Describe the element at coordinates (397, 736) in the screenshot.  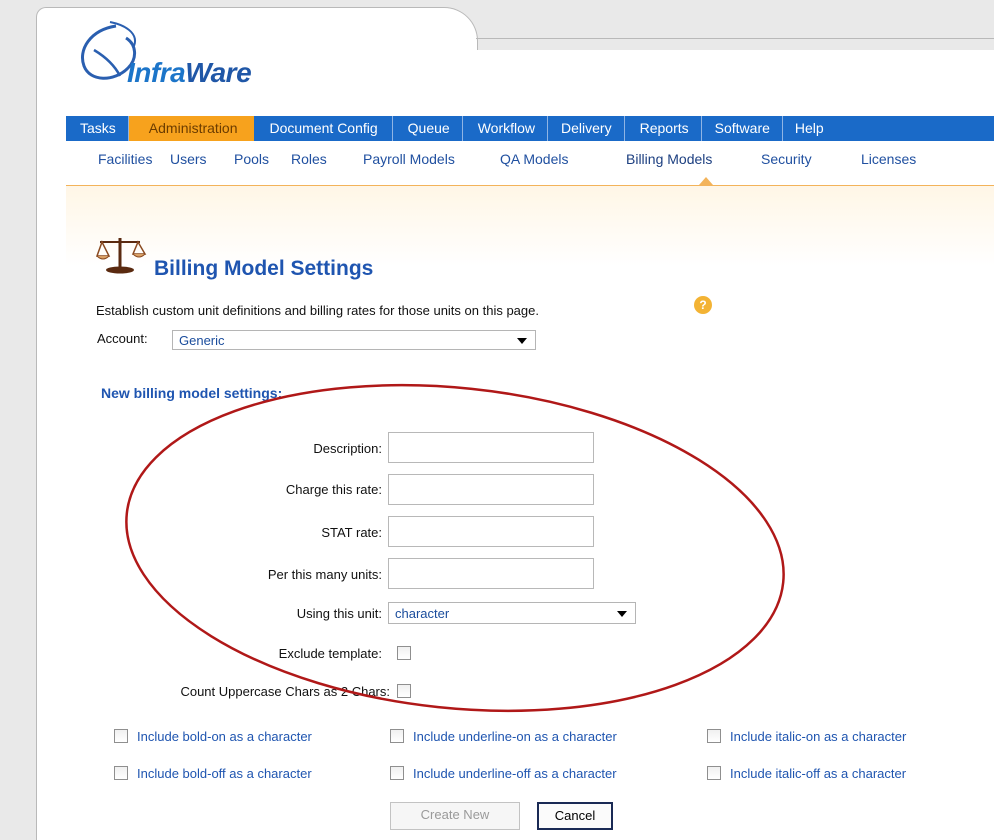
I see `underline-on-checkbox` at that location.